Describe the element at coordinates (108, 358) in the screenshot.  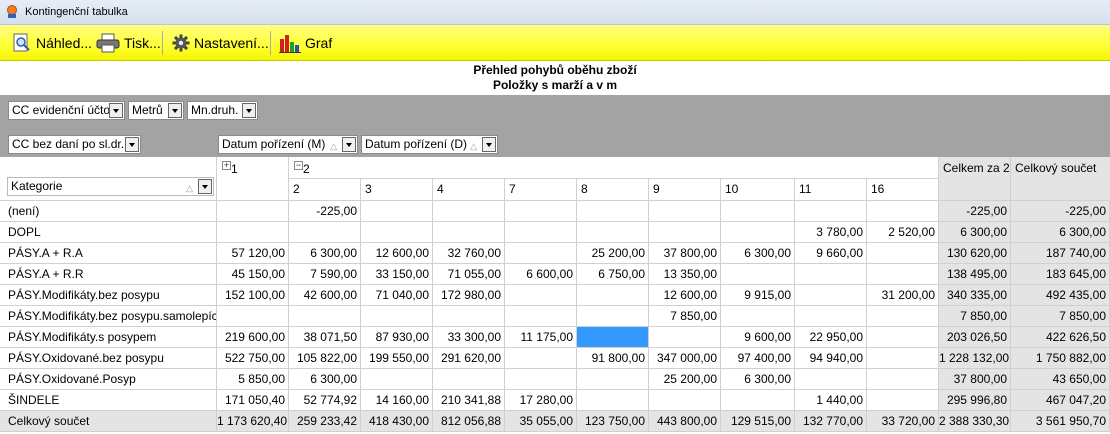
I see `row-label: PÁSY.Oxidované.bez posypu` at that location.